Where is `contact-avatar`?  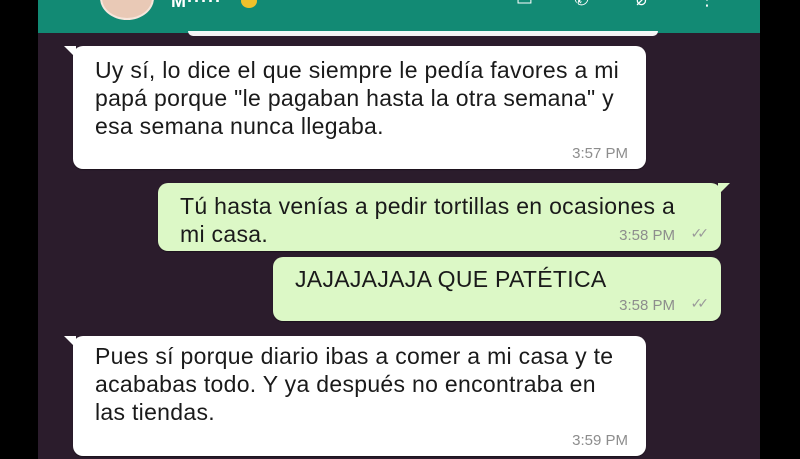 contact-avatar is located at coordinates (127, 10).